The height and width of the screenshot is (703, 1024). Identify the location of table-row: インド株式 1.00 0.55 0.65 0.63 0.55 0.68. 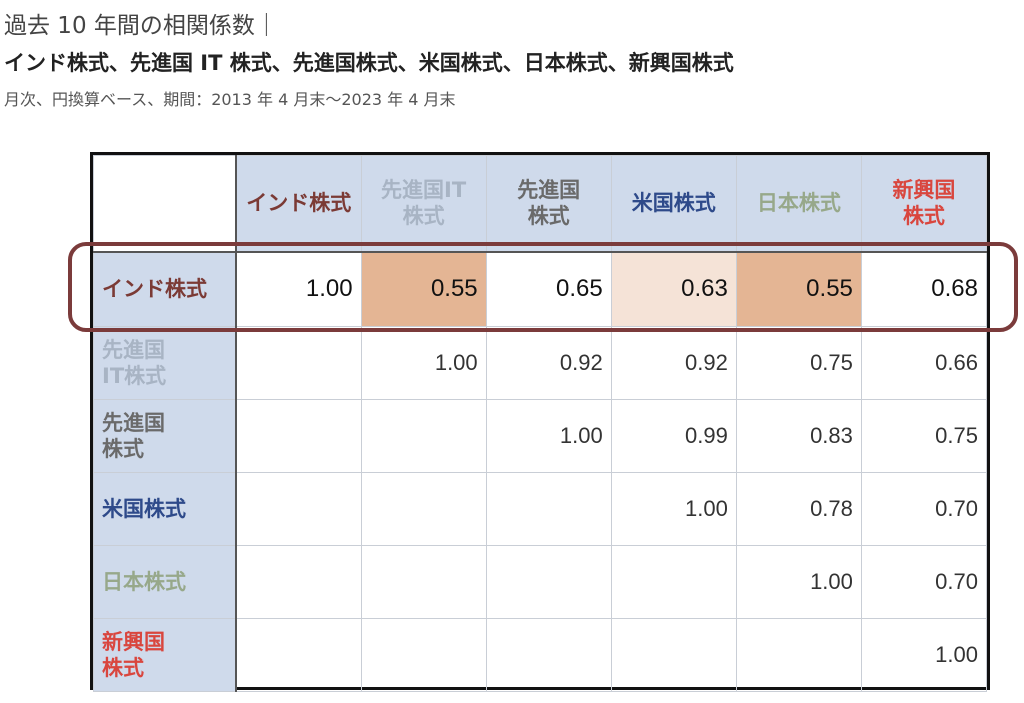
(540, 289).